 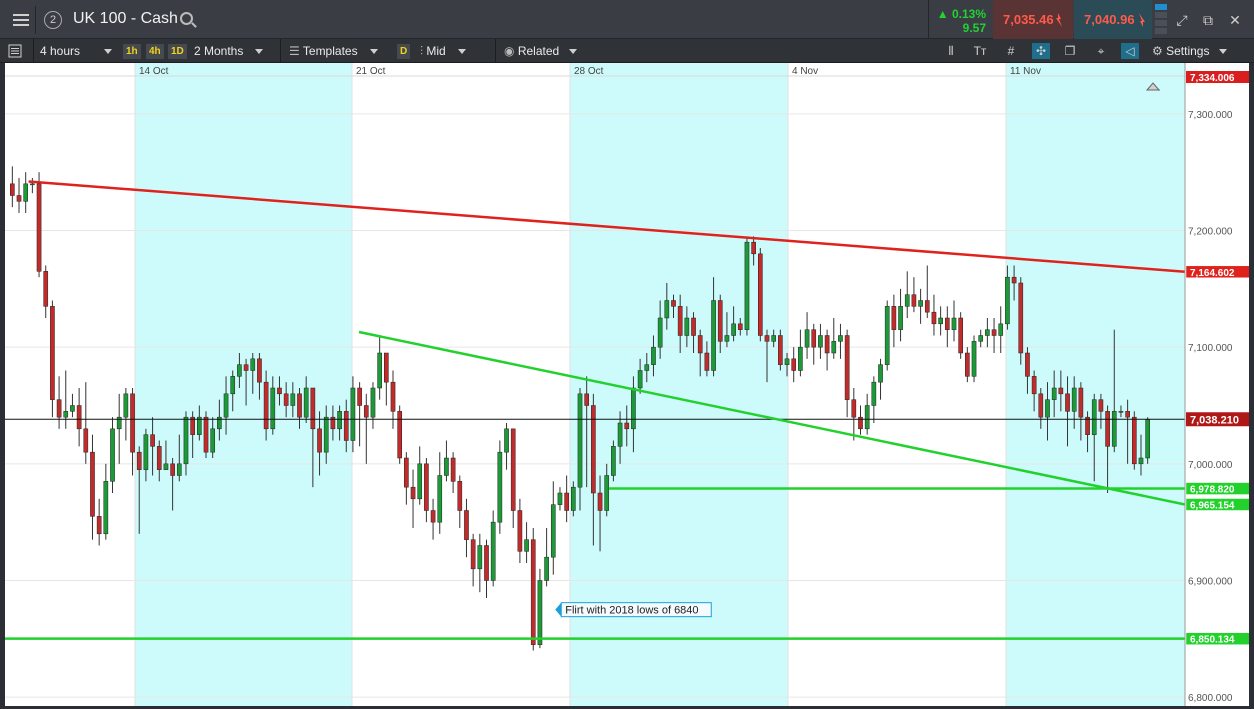 What do you see at coordinates (951, 51) in the screenshot?
I see `indicators-icon: ⫴` at bounding box center [951, 51].